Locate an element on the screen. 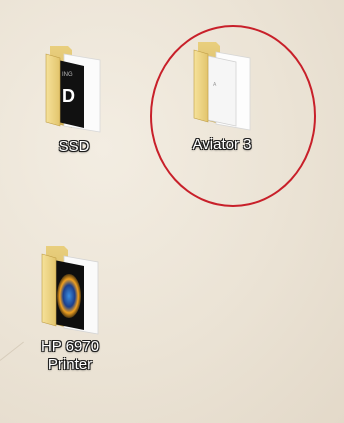  desktop-icon-ssd: D ING SSD is located at coordinates (74, 96).